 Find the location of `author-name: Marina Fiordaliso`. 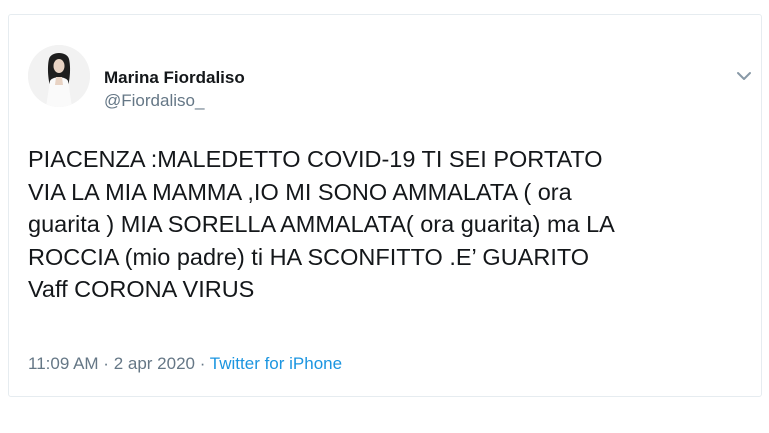

author-name: Marina Fiordaliso is located at coordinates (174, 78).